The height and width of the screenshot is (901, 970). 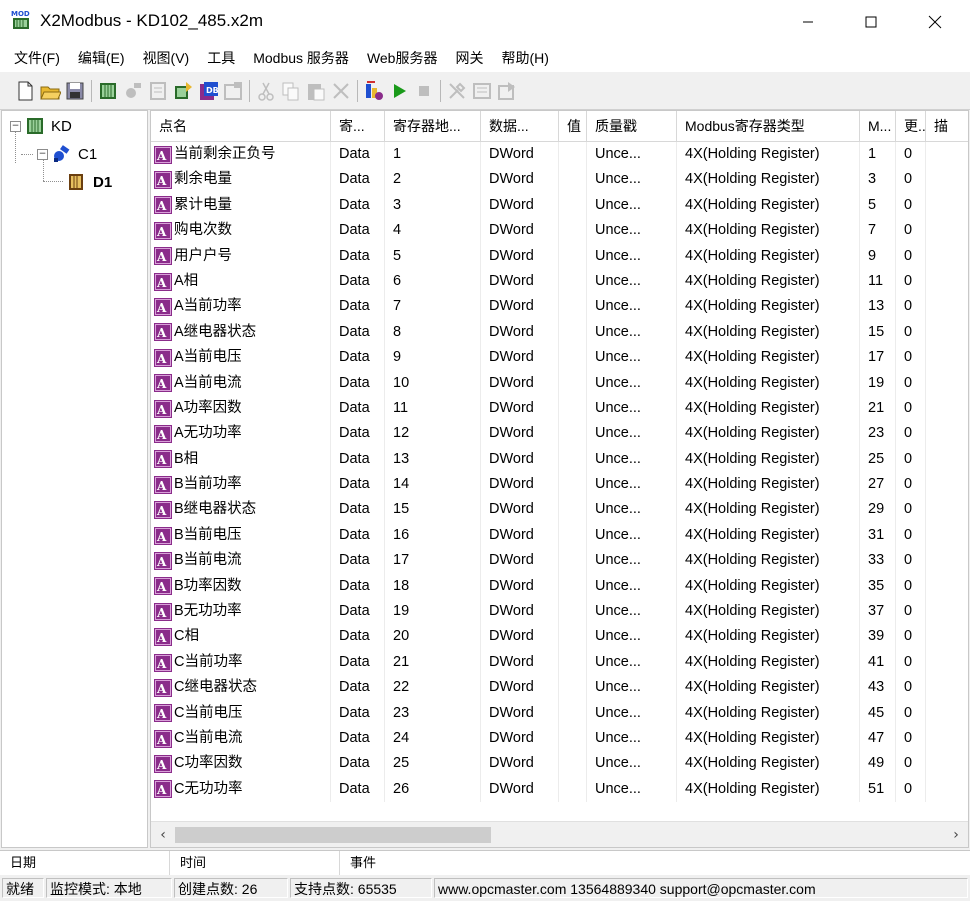 What do you see at coordinates (37, 58) in the screenshot?
I see `menu-file: 文件(F)` at bounding box center [37, 58].